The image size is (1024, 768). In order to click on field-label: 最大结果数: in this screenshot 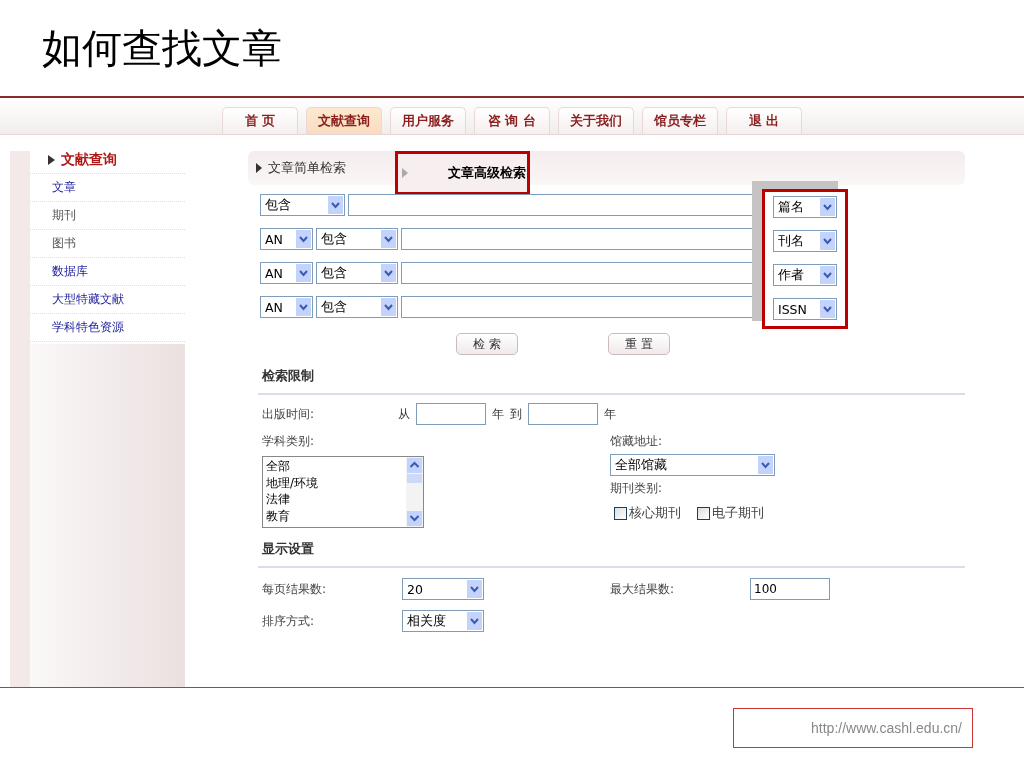, I will do `click(643, 589)`.